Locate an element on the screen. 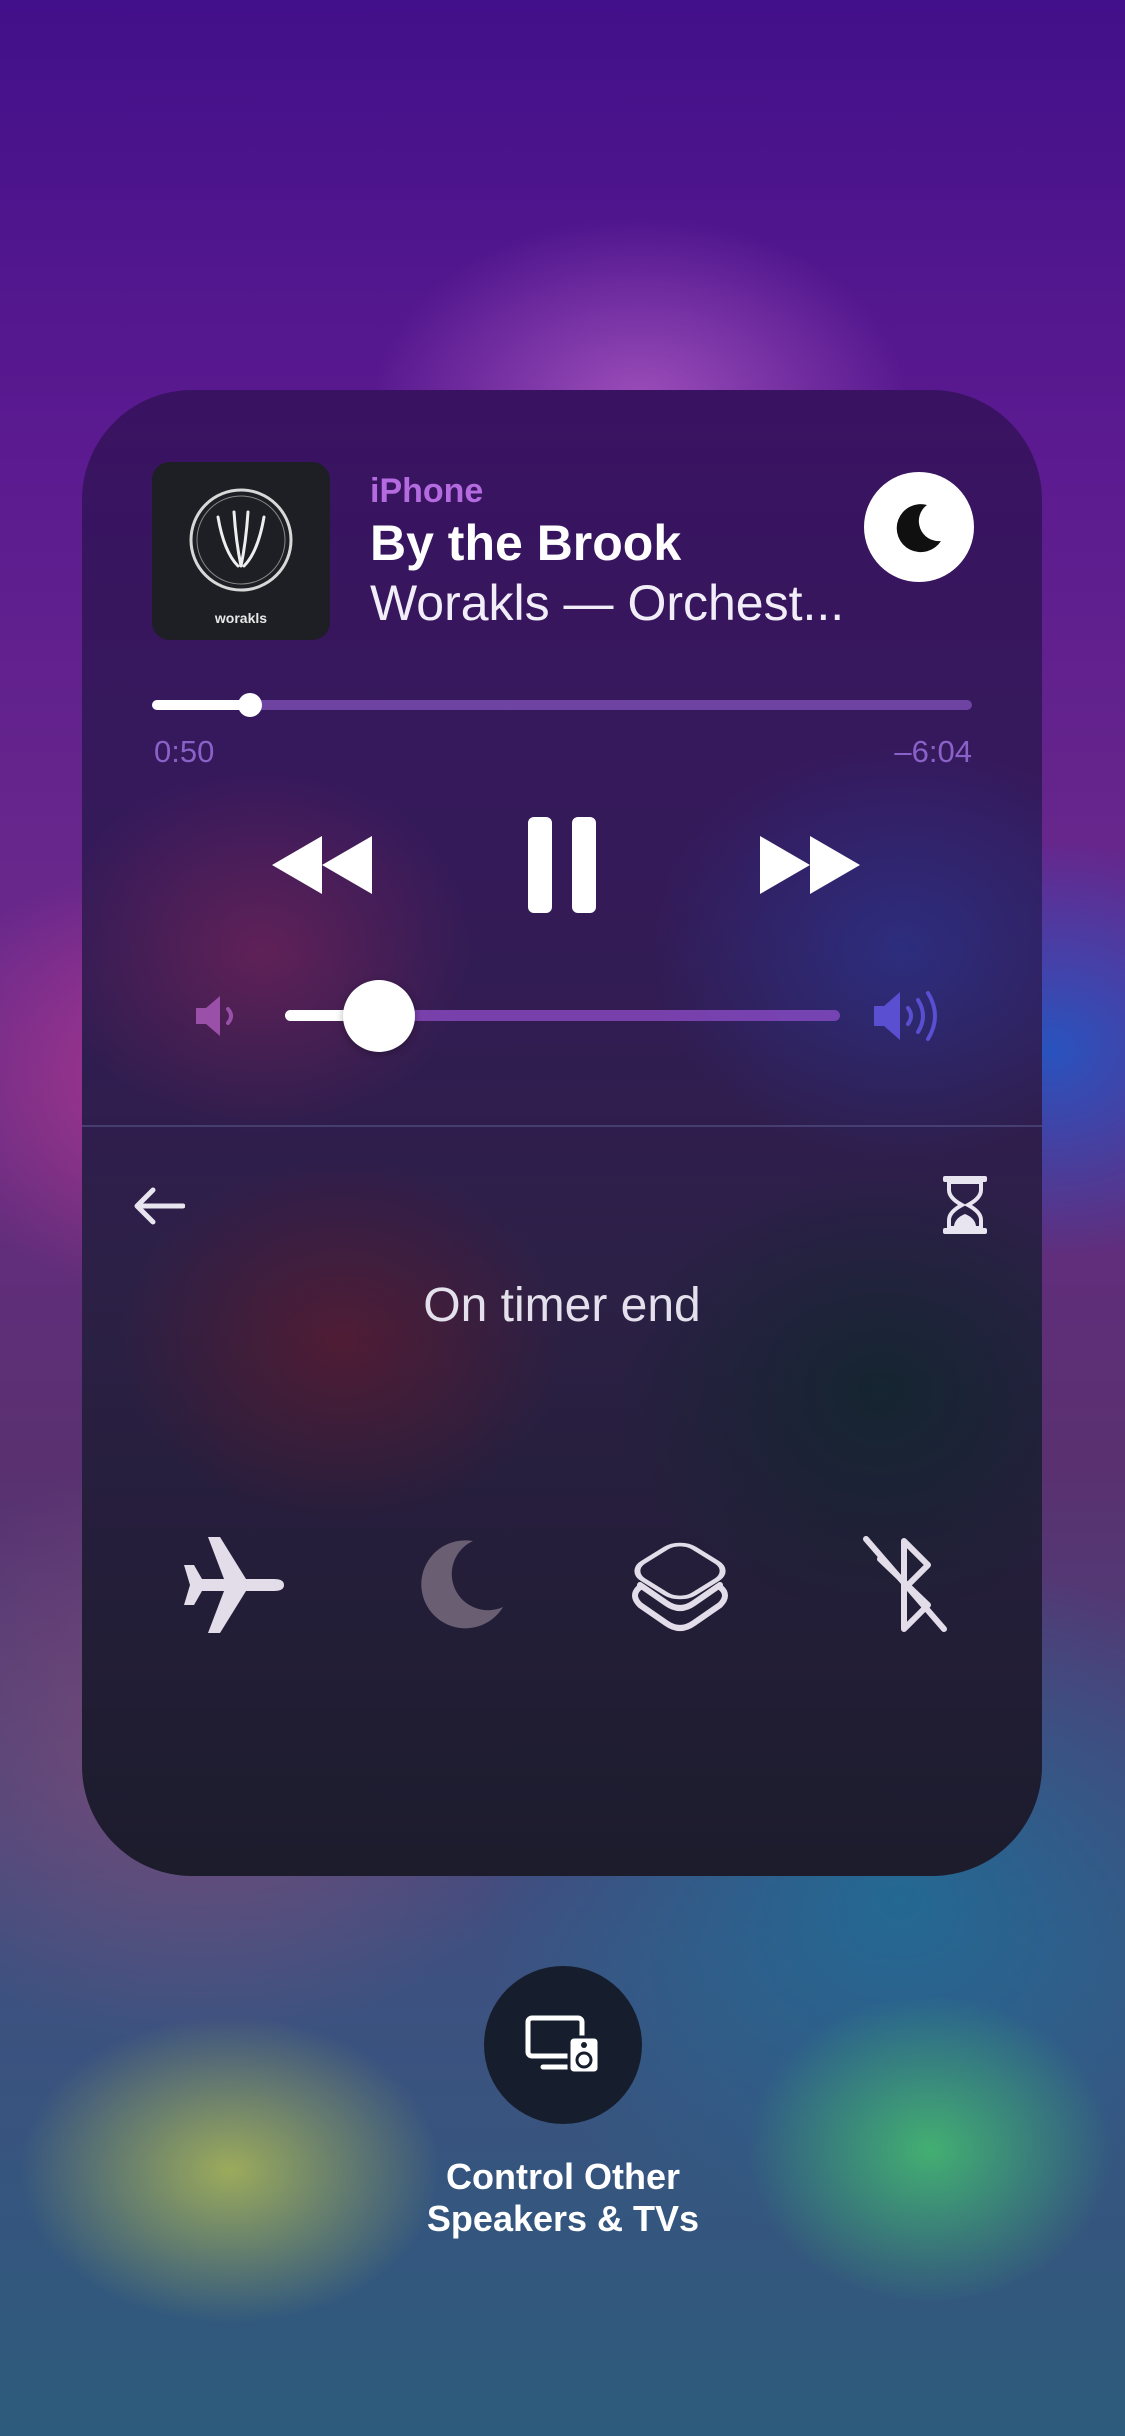 This screenshot has width=1125, height=2436. tv-speaker-icon is located at coordinates (563, 2045).